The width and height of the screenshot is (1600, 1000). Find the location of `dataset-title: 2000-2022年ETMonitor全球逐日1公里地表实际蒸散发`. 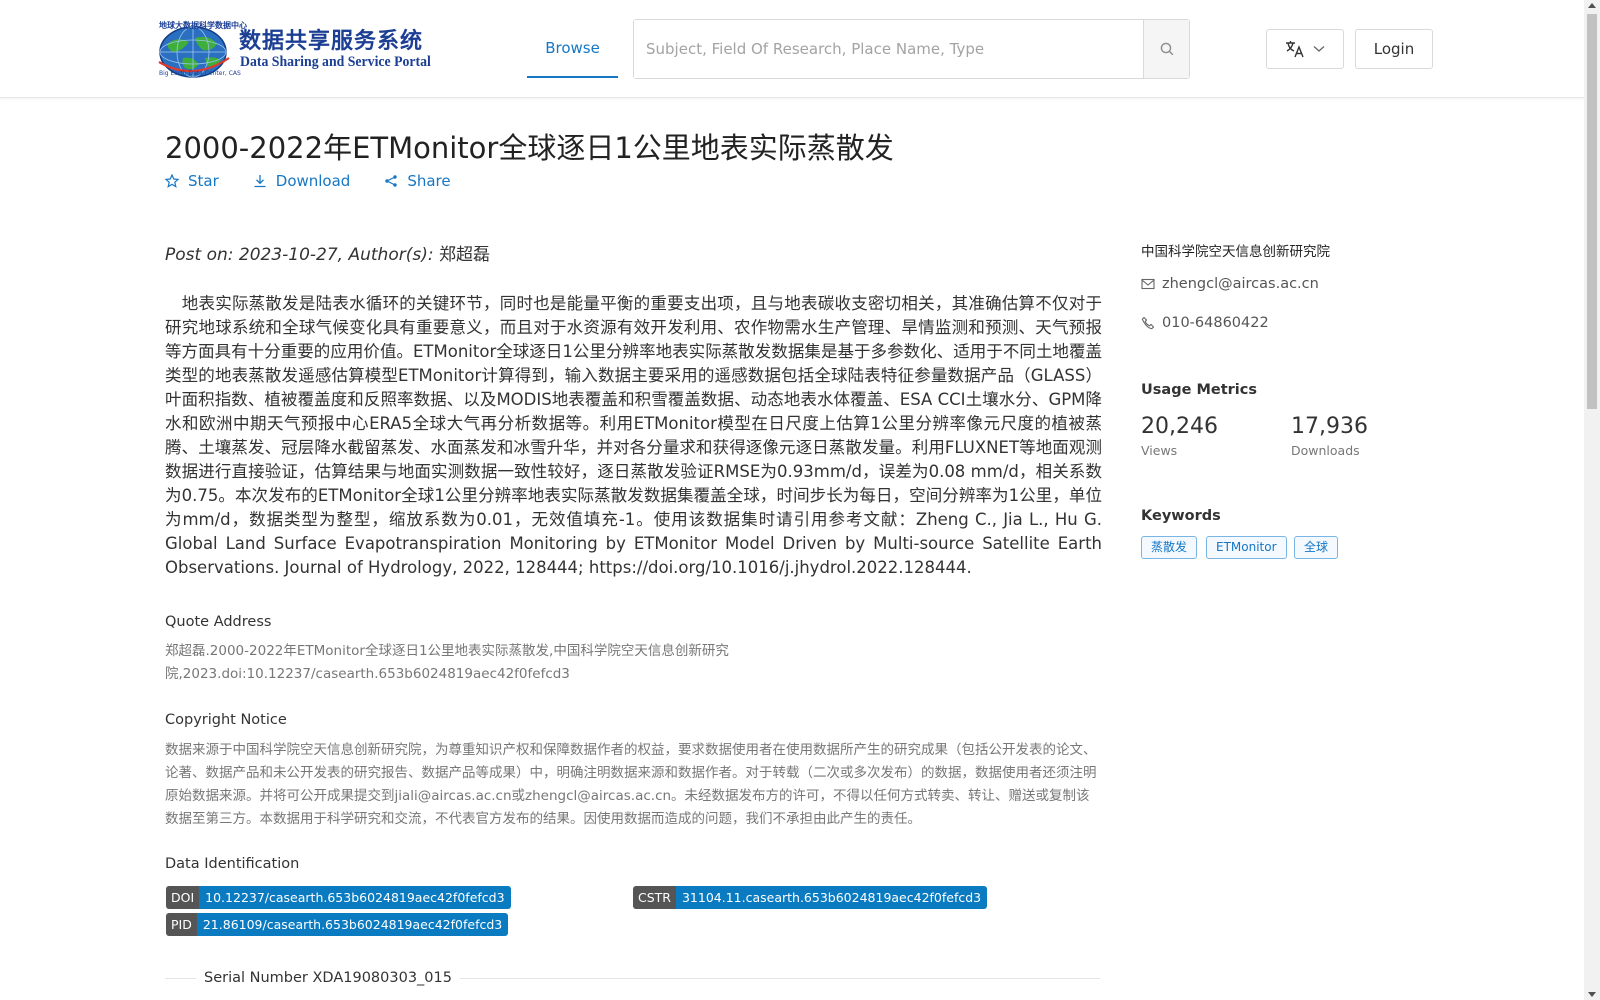

dataset-title: 2000-2022年ETMonitor全球逐日1公里地表实际蒸散发 is located at coordinates (529, 148).